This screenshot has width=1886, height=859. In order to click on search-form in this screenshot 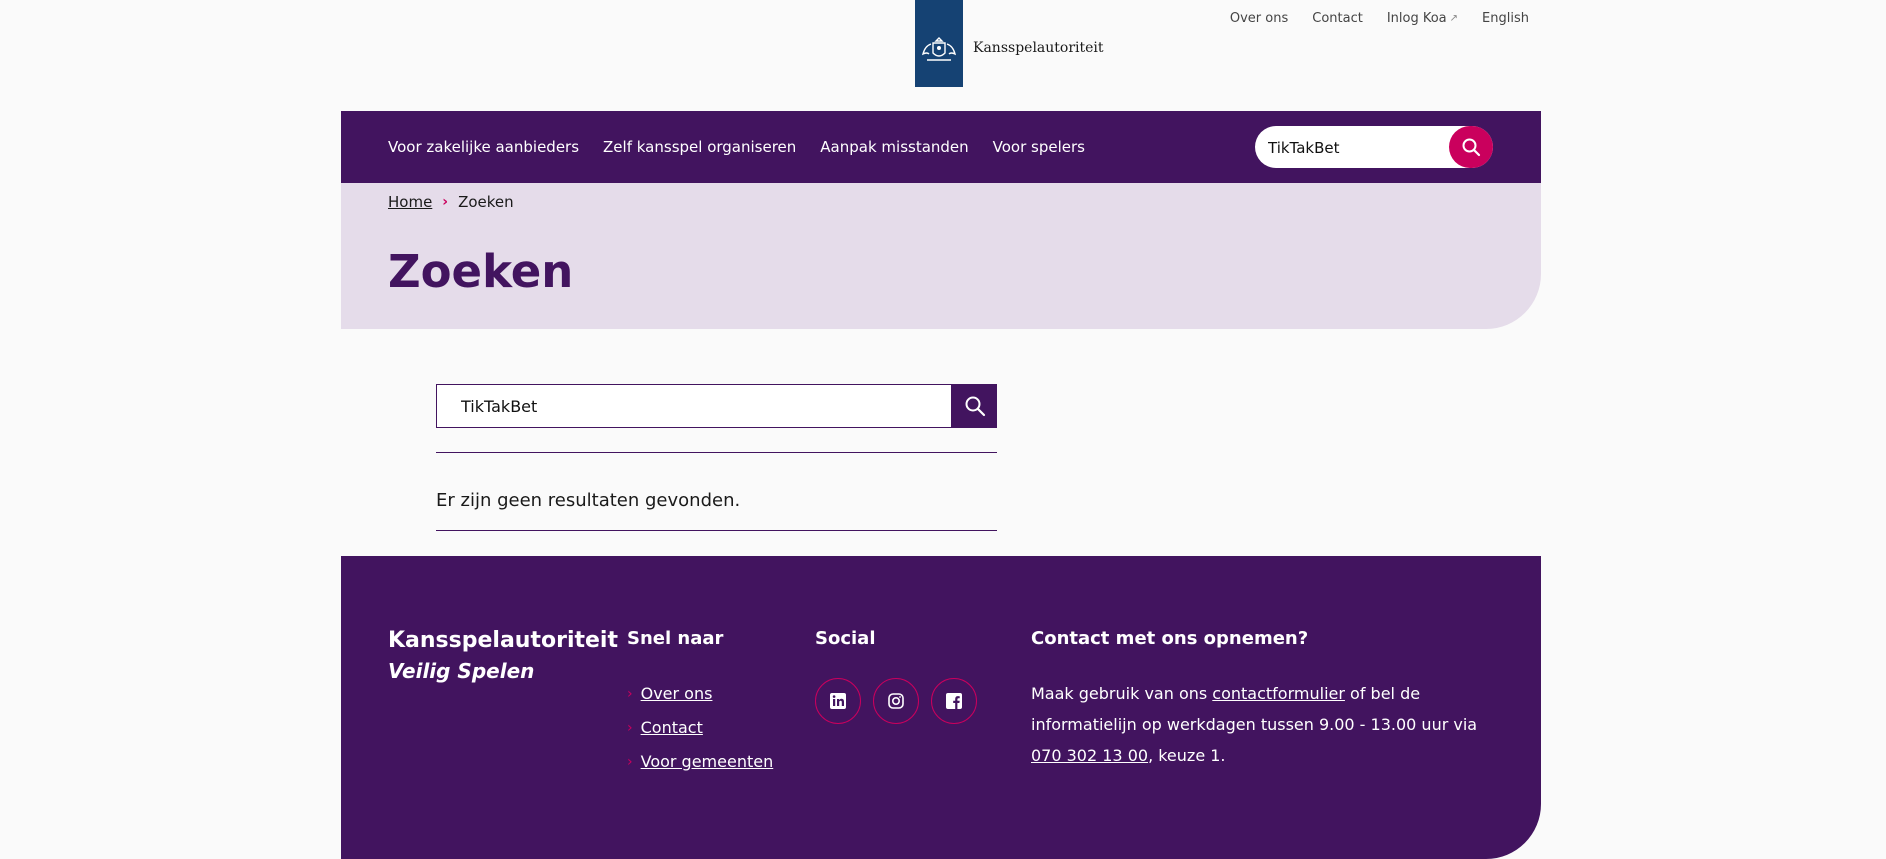, I will do `click(716, 406)`.